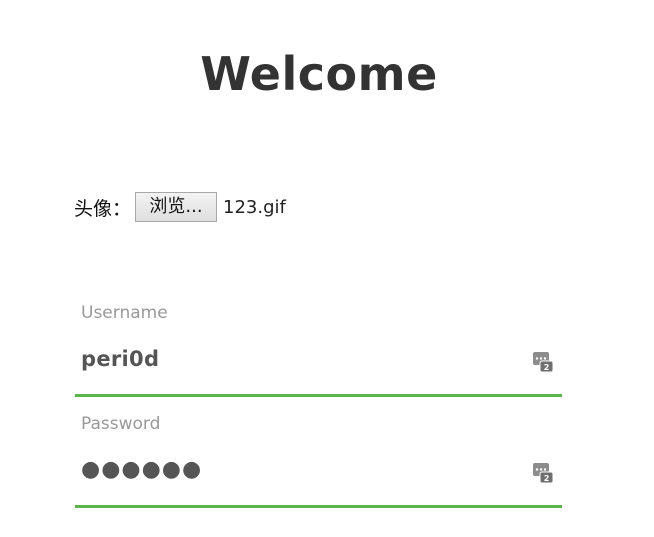 The width and height of the screenshot is (654, 537). What do you see at coordinates (318, 344) in the screenshot?
I see `username-field: Username peri0d 2` at bounding box center [318, 344].